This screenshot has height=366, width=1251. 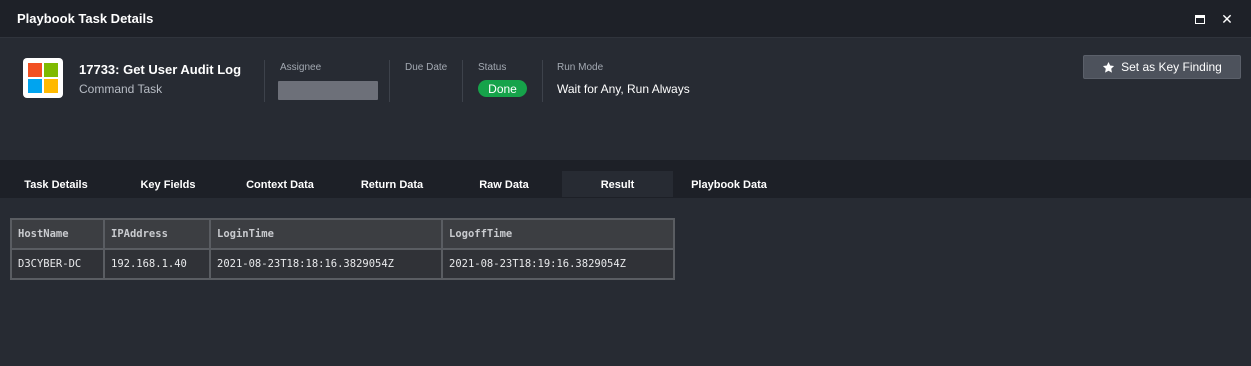 I want to click on tab-task-details: Task Details, so click(x=56, y=184).